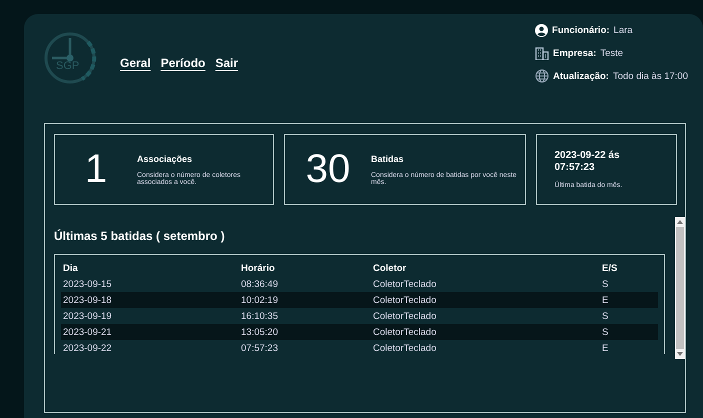 The image size is (703, 418). What do you see at coordinates (305, 300) in the screenshot?
I see `table-cell: 10:02:19` at bounding box center [305, 300].